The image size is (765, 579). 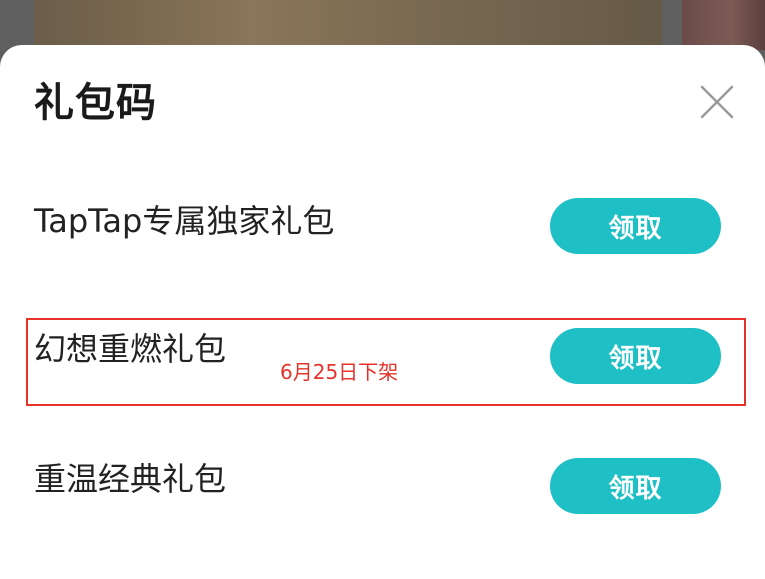 I want to click on sheet-title: 礼包码, so click(x=95, y=103).